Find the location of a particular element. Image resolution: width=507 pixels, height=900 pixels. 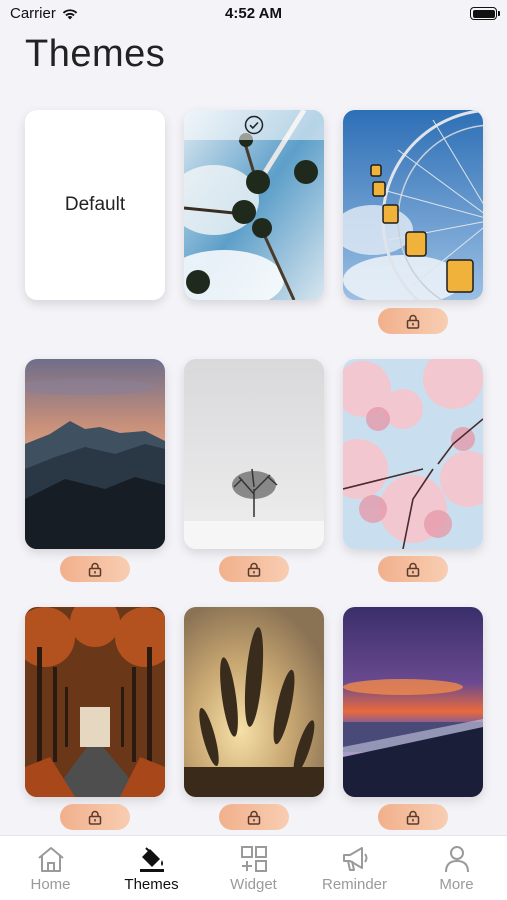

wheat-sunset-image is located at coordinates (254, 702).